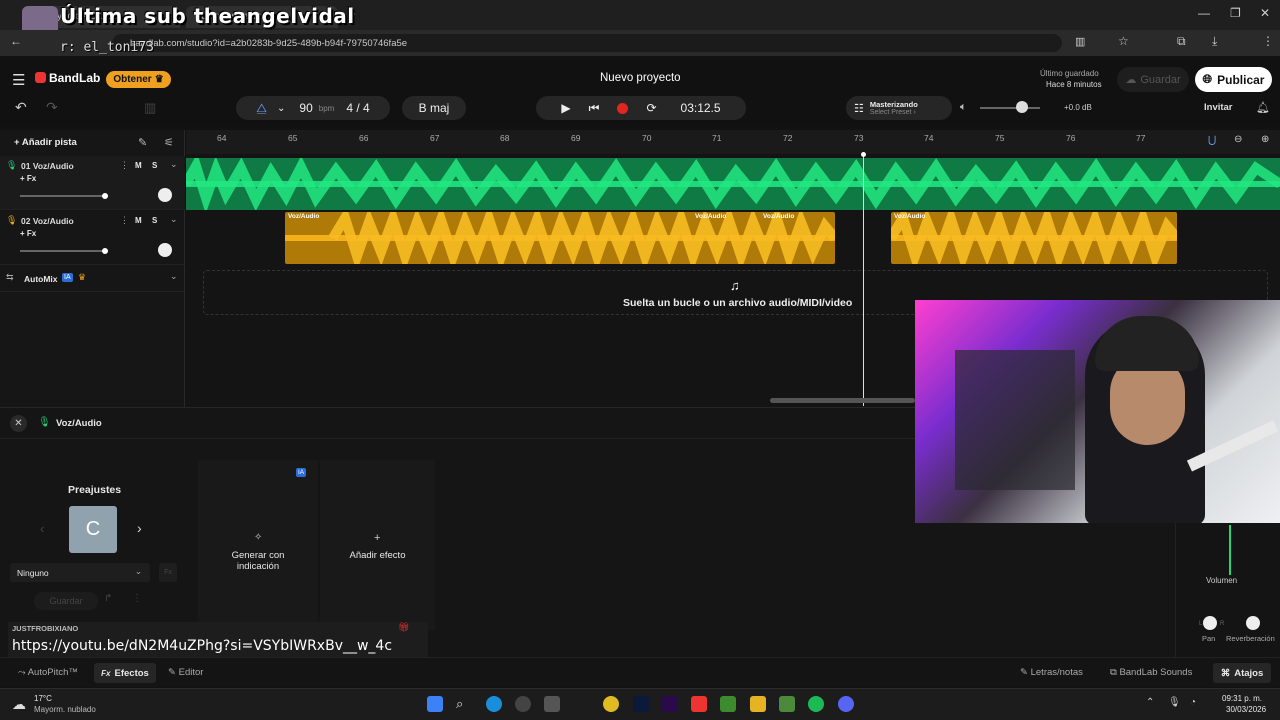 Image resolution: width=1280 pixels, height=720 pixels. What do you see at coordinates (142, 142) in the screenshot?
I see `pen-icon: ✎` at bounding box center [142, 142].